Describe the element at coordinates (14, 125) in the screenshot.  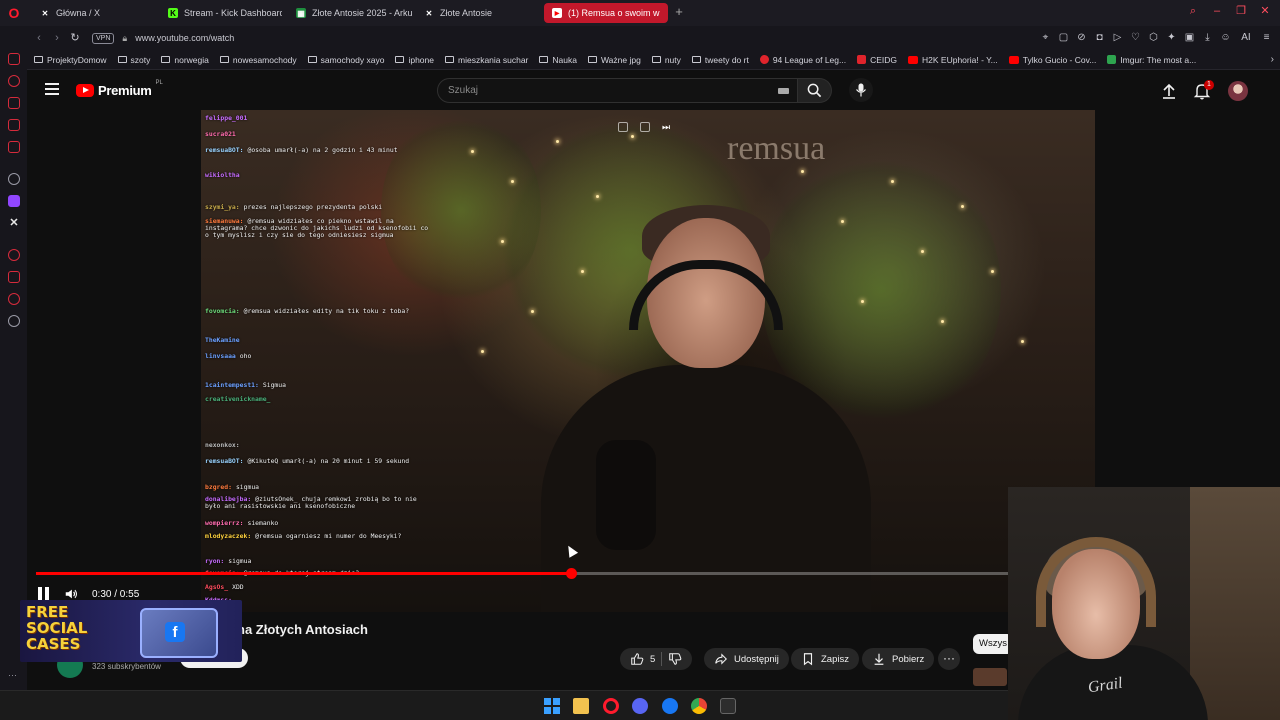
I see `vk-icon` at that location.